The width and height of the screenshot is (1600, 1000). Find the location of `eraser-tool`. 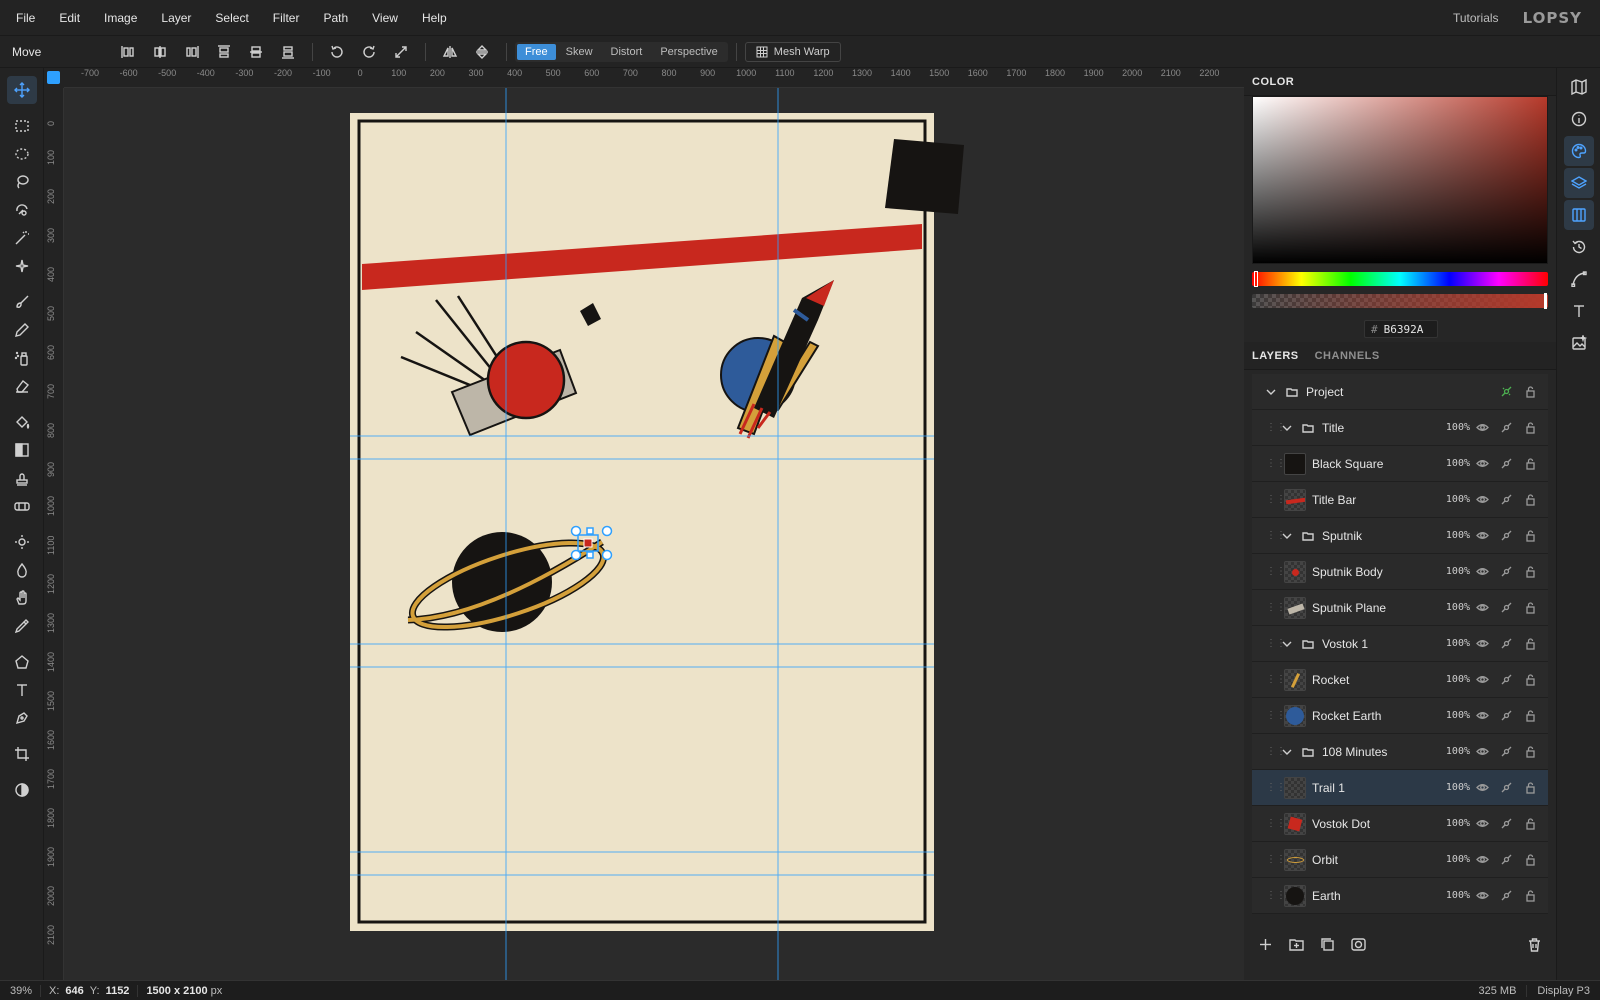

eraser-tool is located at coordinates (22, 386).